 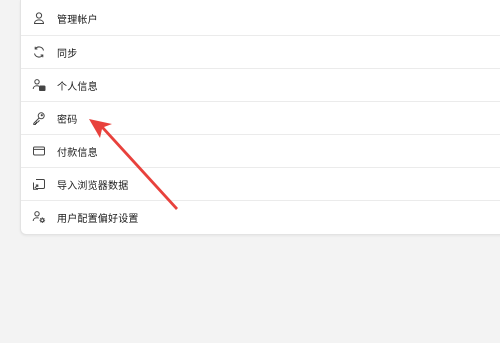 I want to click on settings-item-label: 用户配置偏好设置, so click(x=98, y=219).